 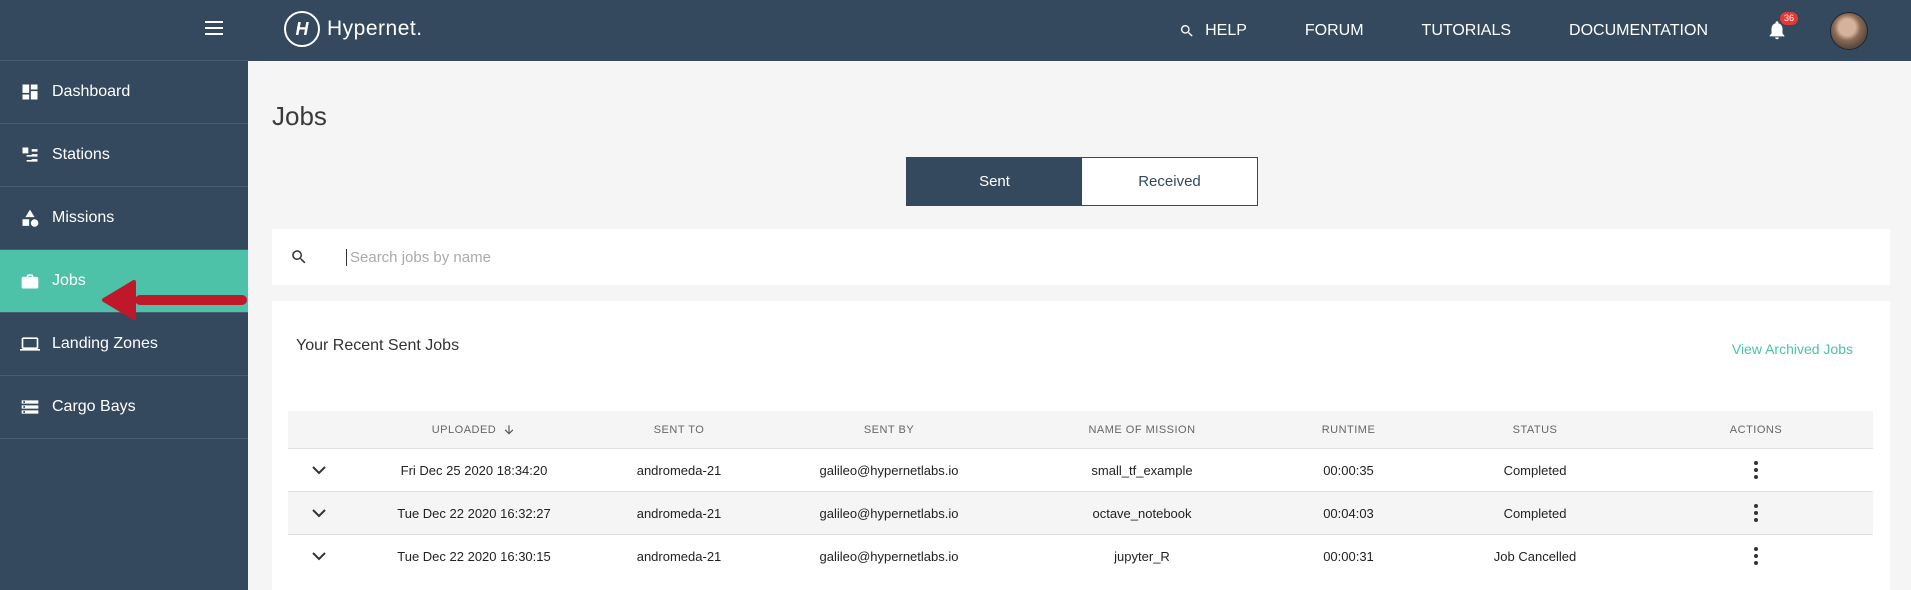 I want to click on sort-uploaded-header: UPLOADED, so click(x=474, y=430).